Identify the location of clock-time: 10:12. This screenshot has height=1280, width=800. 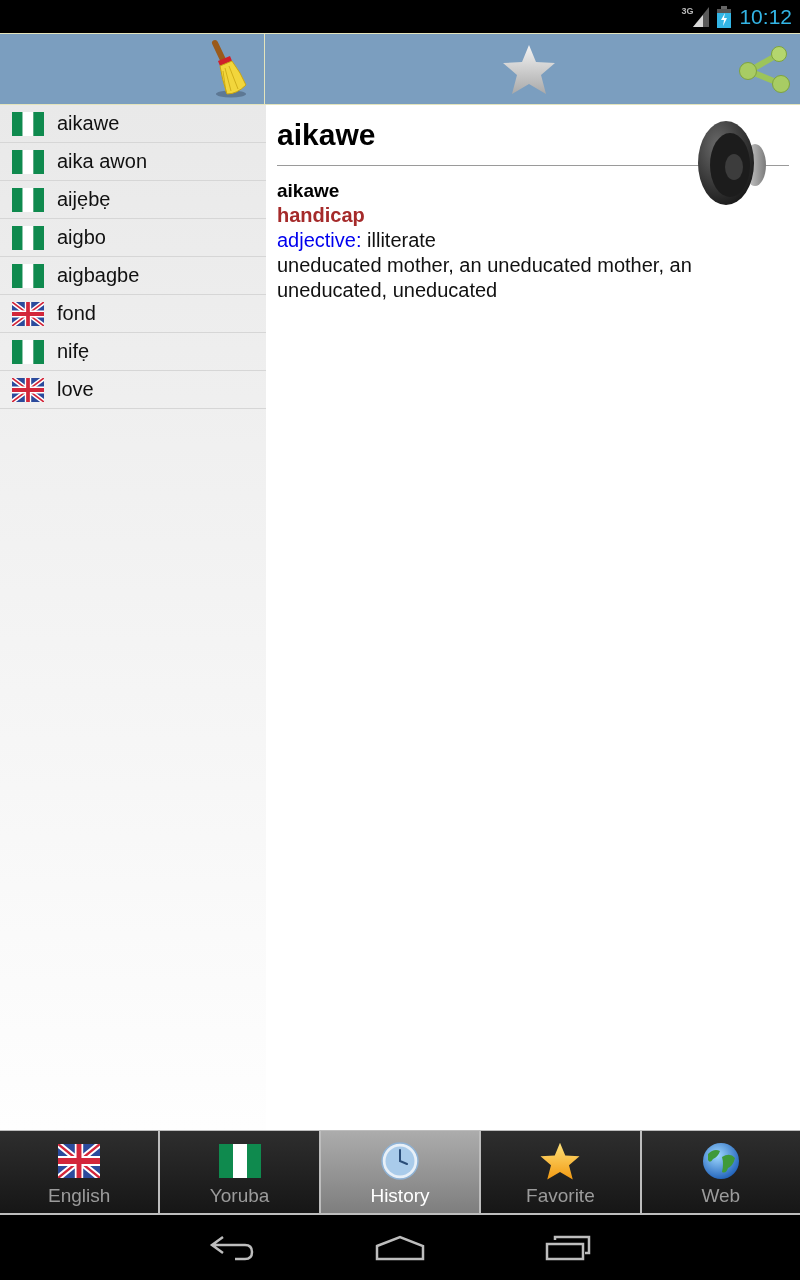
(765, 16).